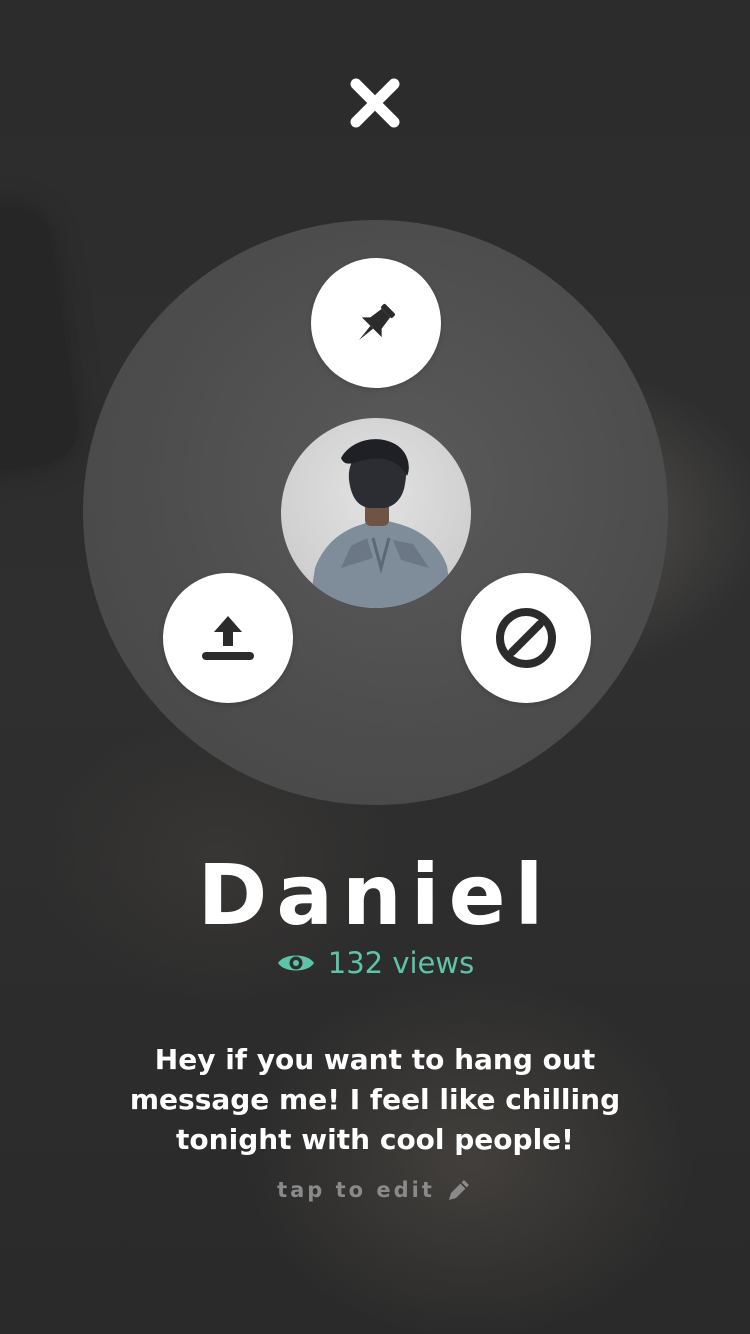 This screenshot has width=750, height=1334. I want to click on avatar-photo, so click(381, 523).